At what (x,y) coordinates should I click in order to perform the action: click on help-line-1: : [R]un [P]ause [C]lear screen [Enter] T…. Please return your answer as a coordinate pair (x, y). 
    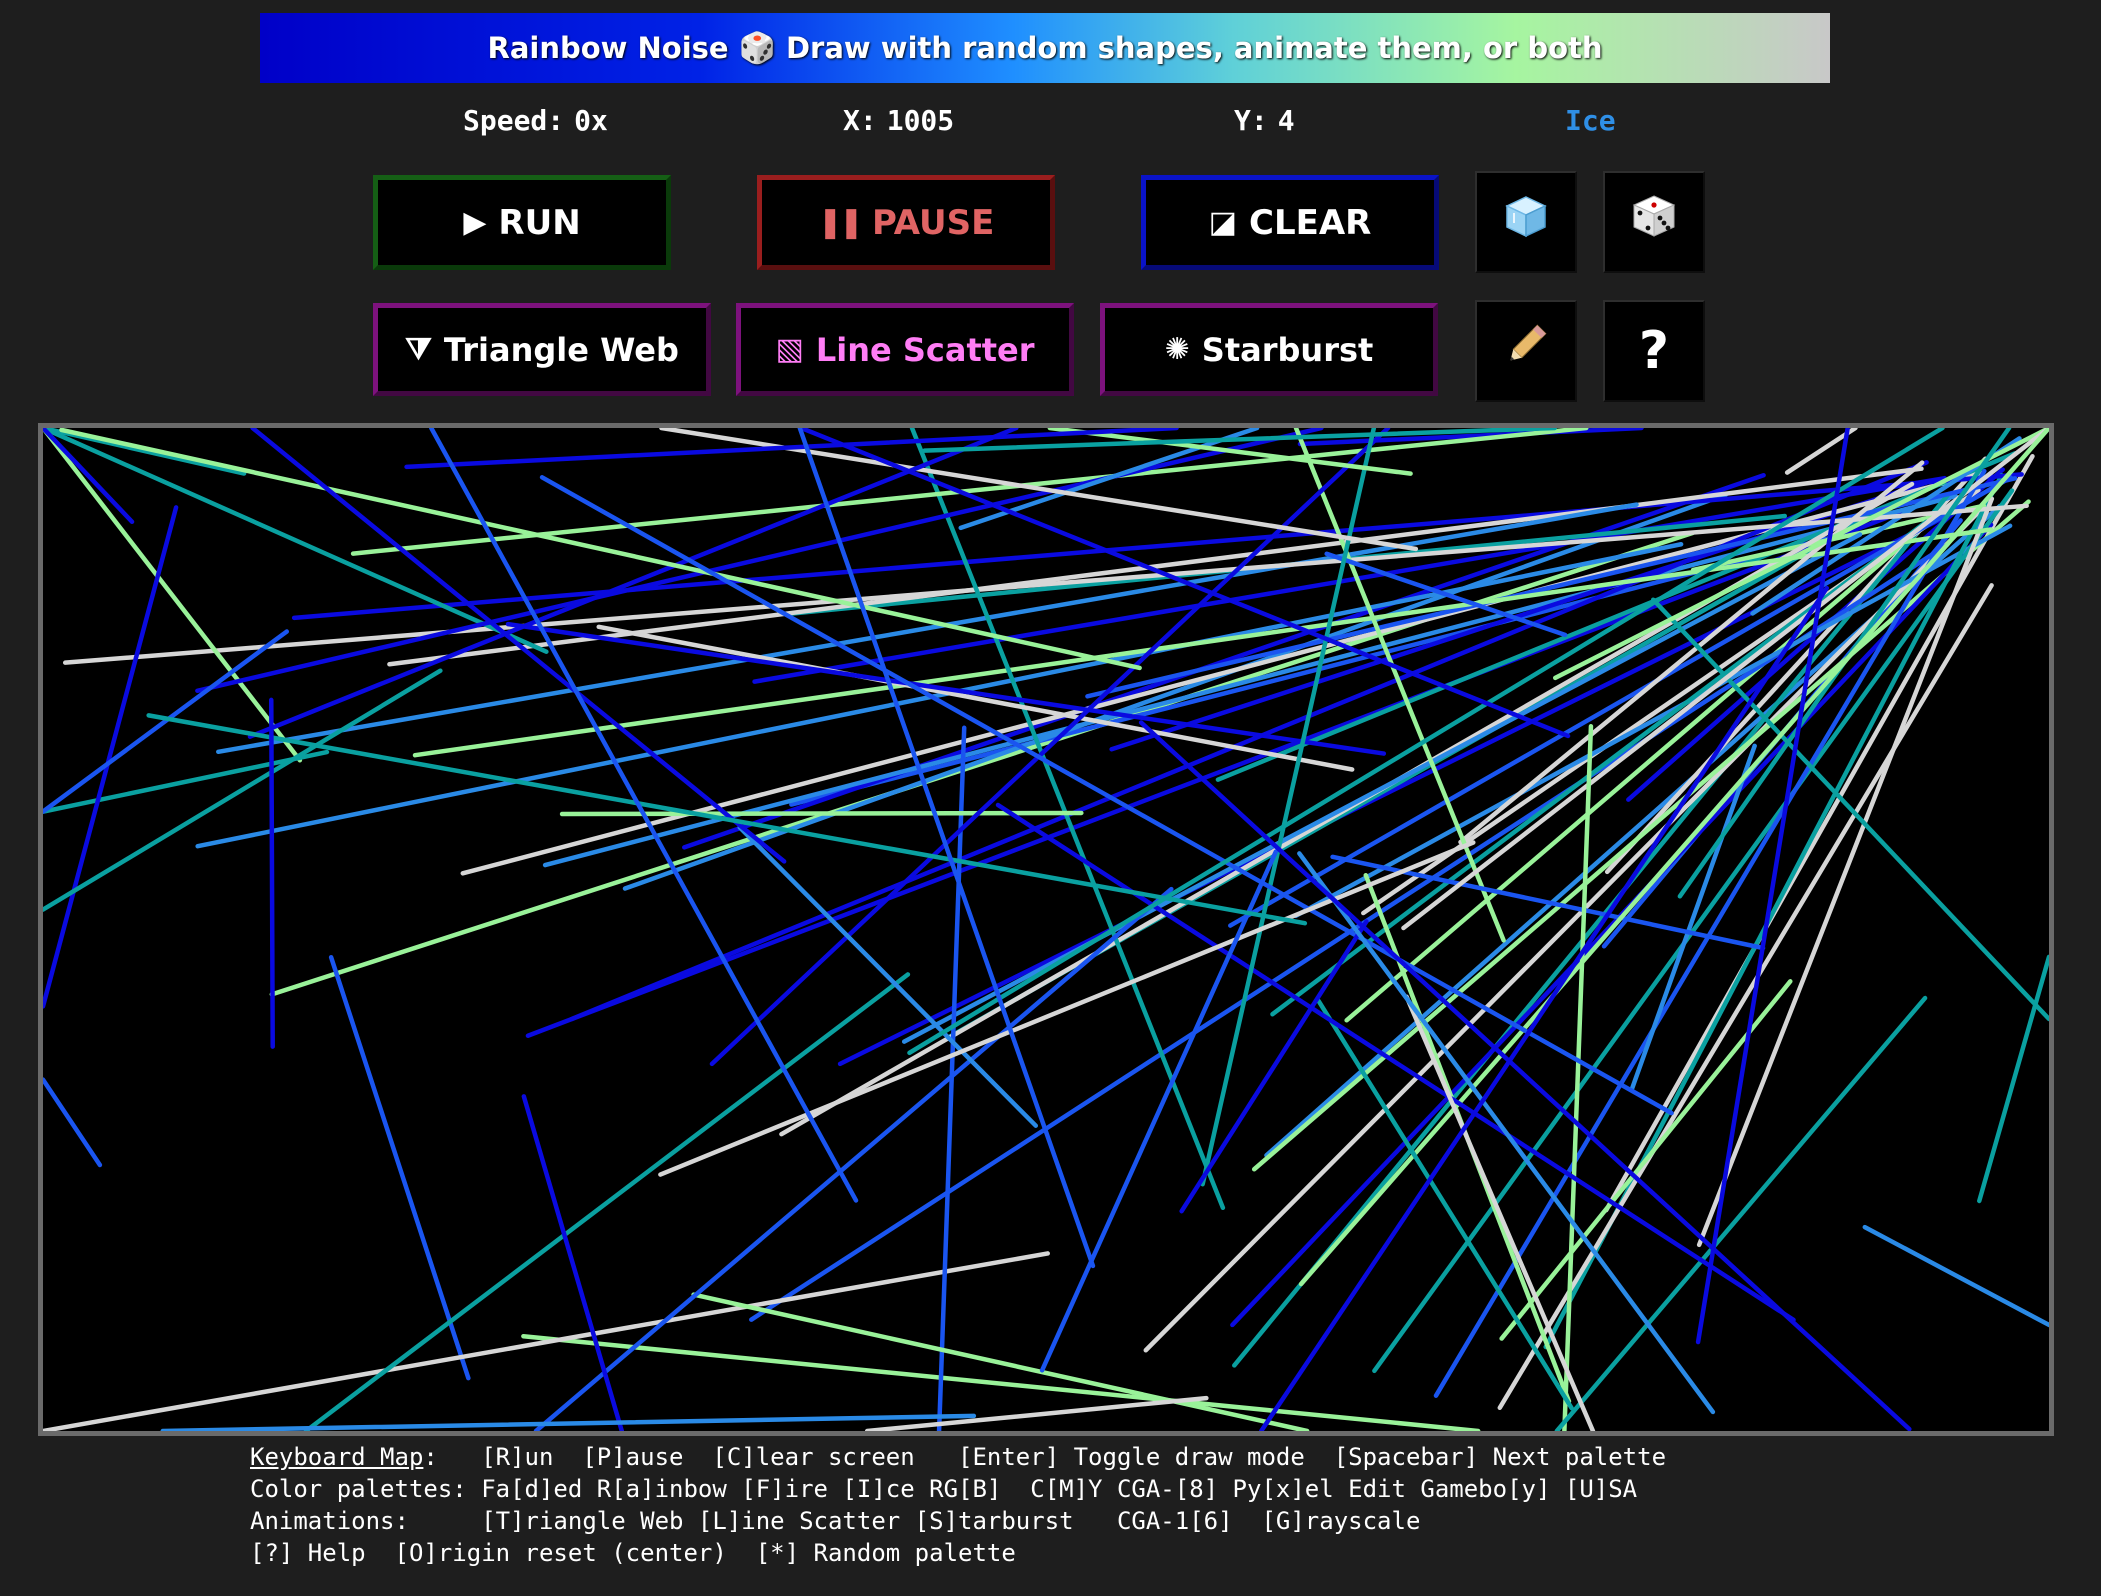
    Looking at the image, I should click on (1045, 1457).